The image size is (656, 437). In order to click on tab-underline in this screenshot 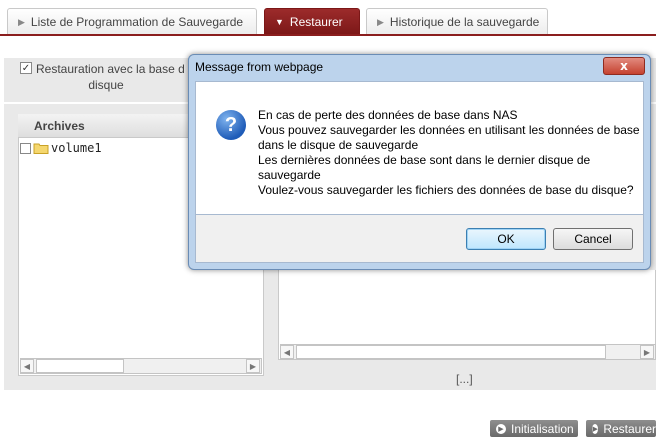, I will do `click(328, 35)`.